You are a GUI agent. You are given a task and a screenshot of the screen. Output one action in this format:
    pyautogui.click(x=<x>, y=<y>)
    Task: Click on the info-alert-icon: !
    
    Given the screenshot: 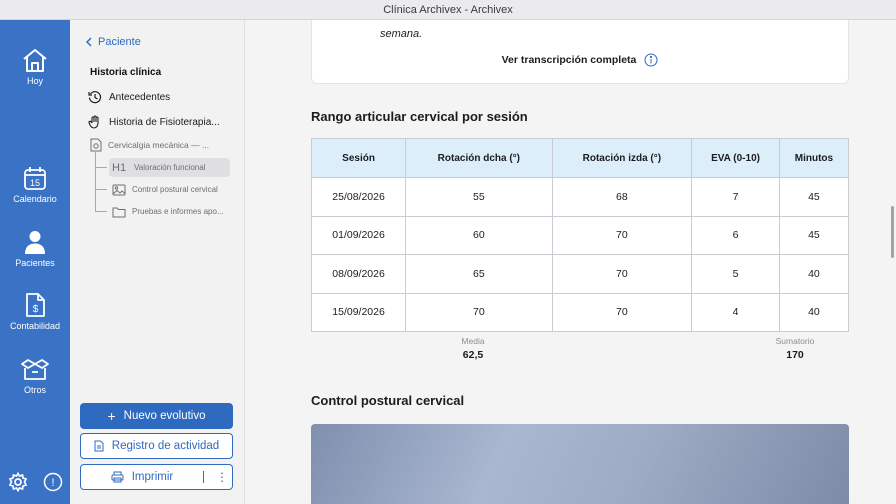 What is the action you would take?
    pyautogui.click(x=53, y=482)
    